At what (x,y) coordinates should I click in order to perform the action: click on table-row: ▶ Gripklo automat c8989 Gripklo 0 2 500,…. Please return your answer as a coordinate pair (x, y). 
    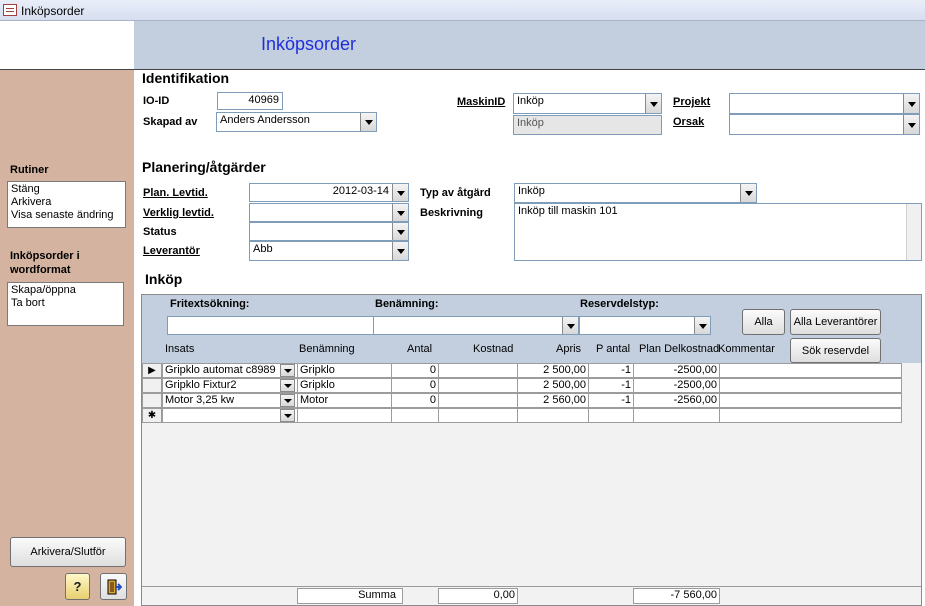
    Looking at the image, I should click on (531, 370).